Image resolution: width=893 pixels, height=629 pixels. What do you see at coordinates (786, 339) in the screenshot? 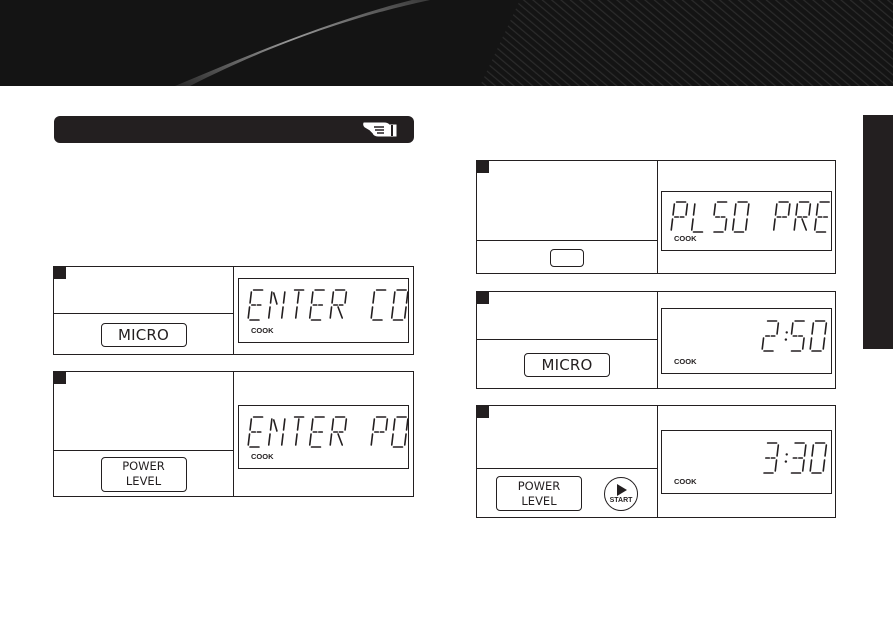
I see `lcd-colon-dot` at bounding box center [786, 339].